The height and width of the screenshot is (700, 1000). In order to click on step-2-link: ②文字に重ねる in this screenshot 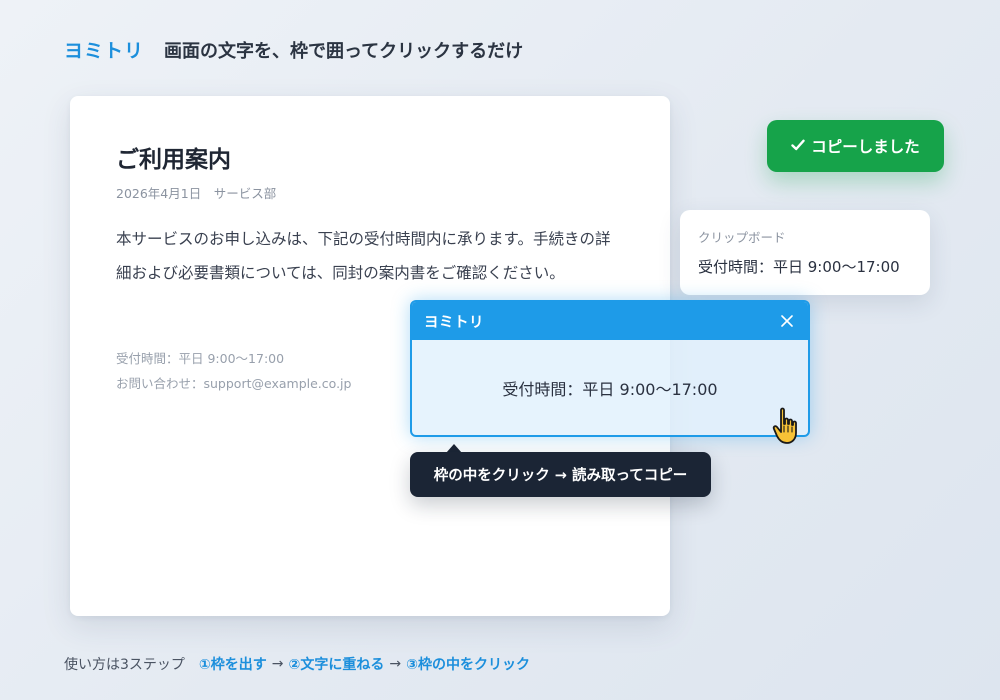, I will do `click(337, 664)`.